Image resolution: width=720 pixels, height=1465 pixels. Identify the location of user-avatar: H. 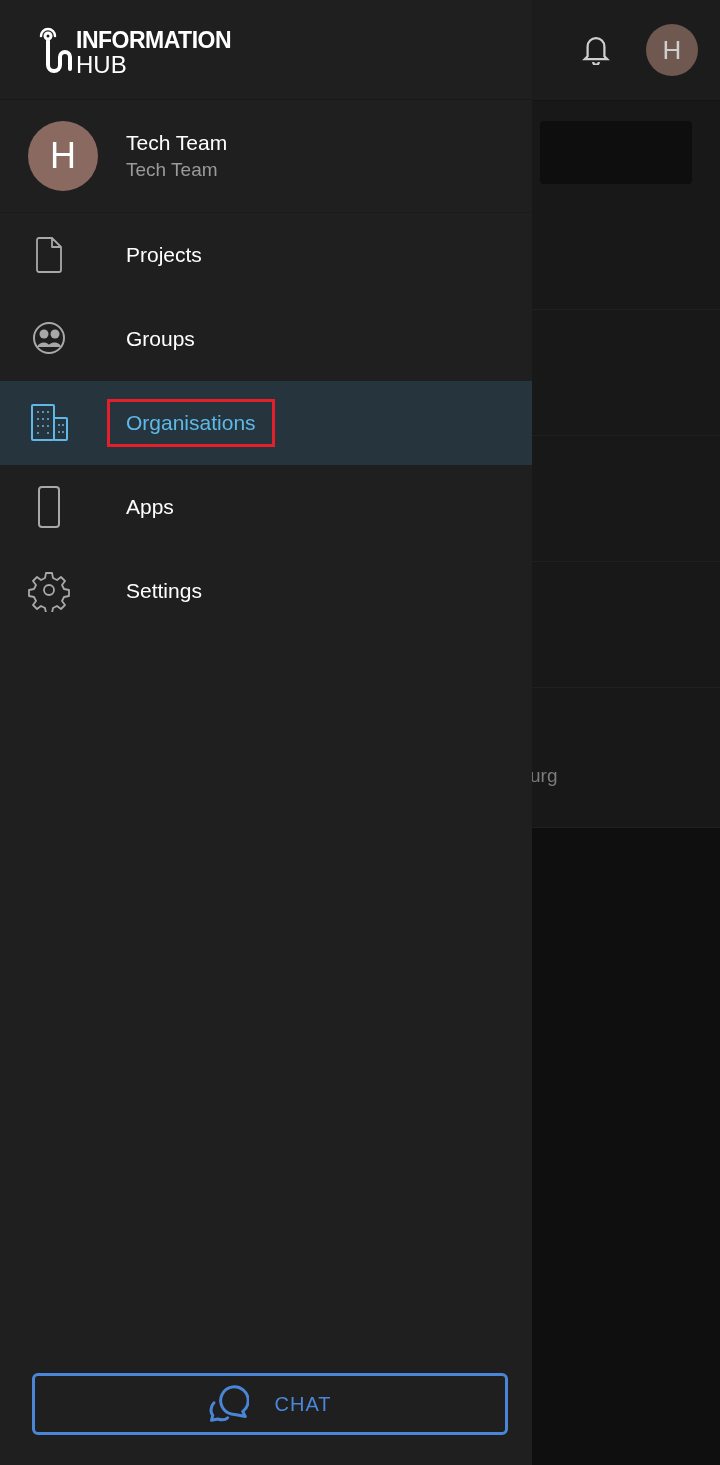
(672, 50).